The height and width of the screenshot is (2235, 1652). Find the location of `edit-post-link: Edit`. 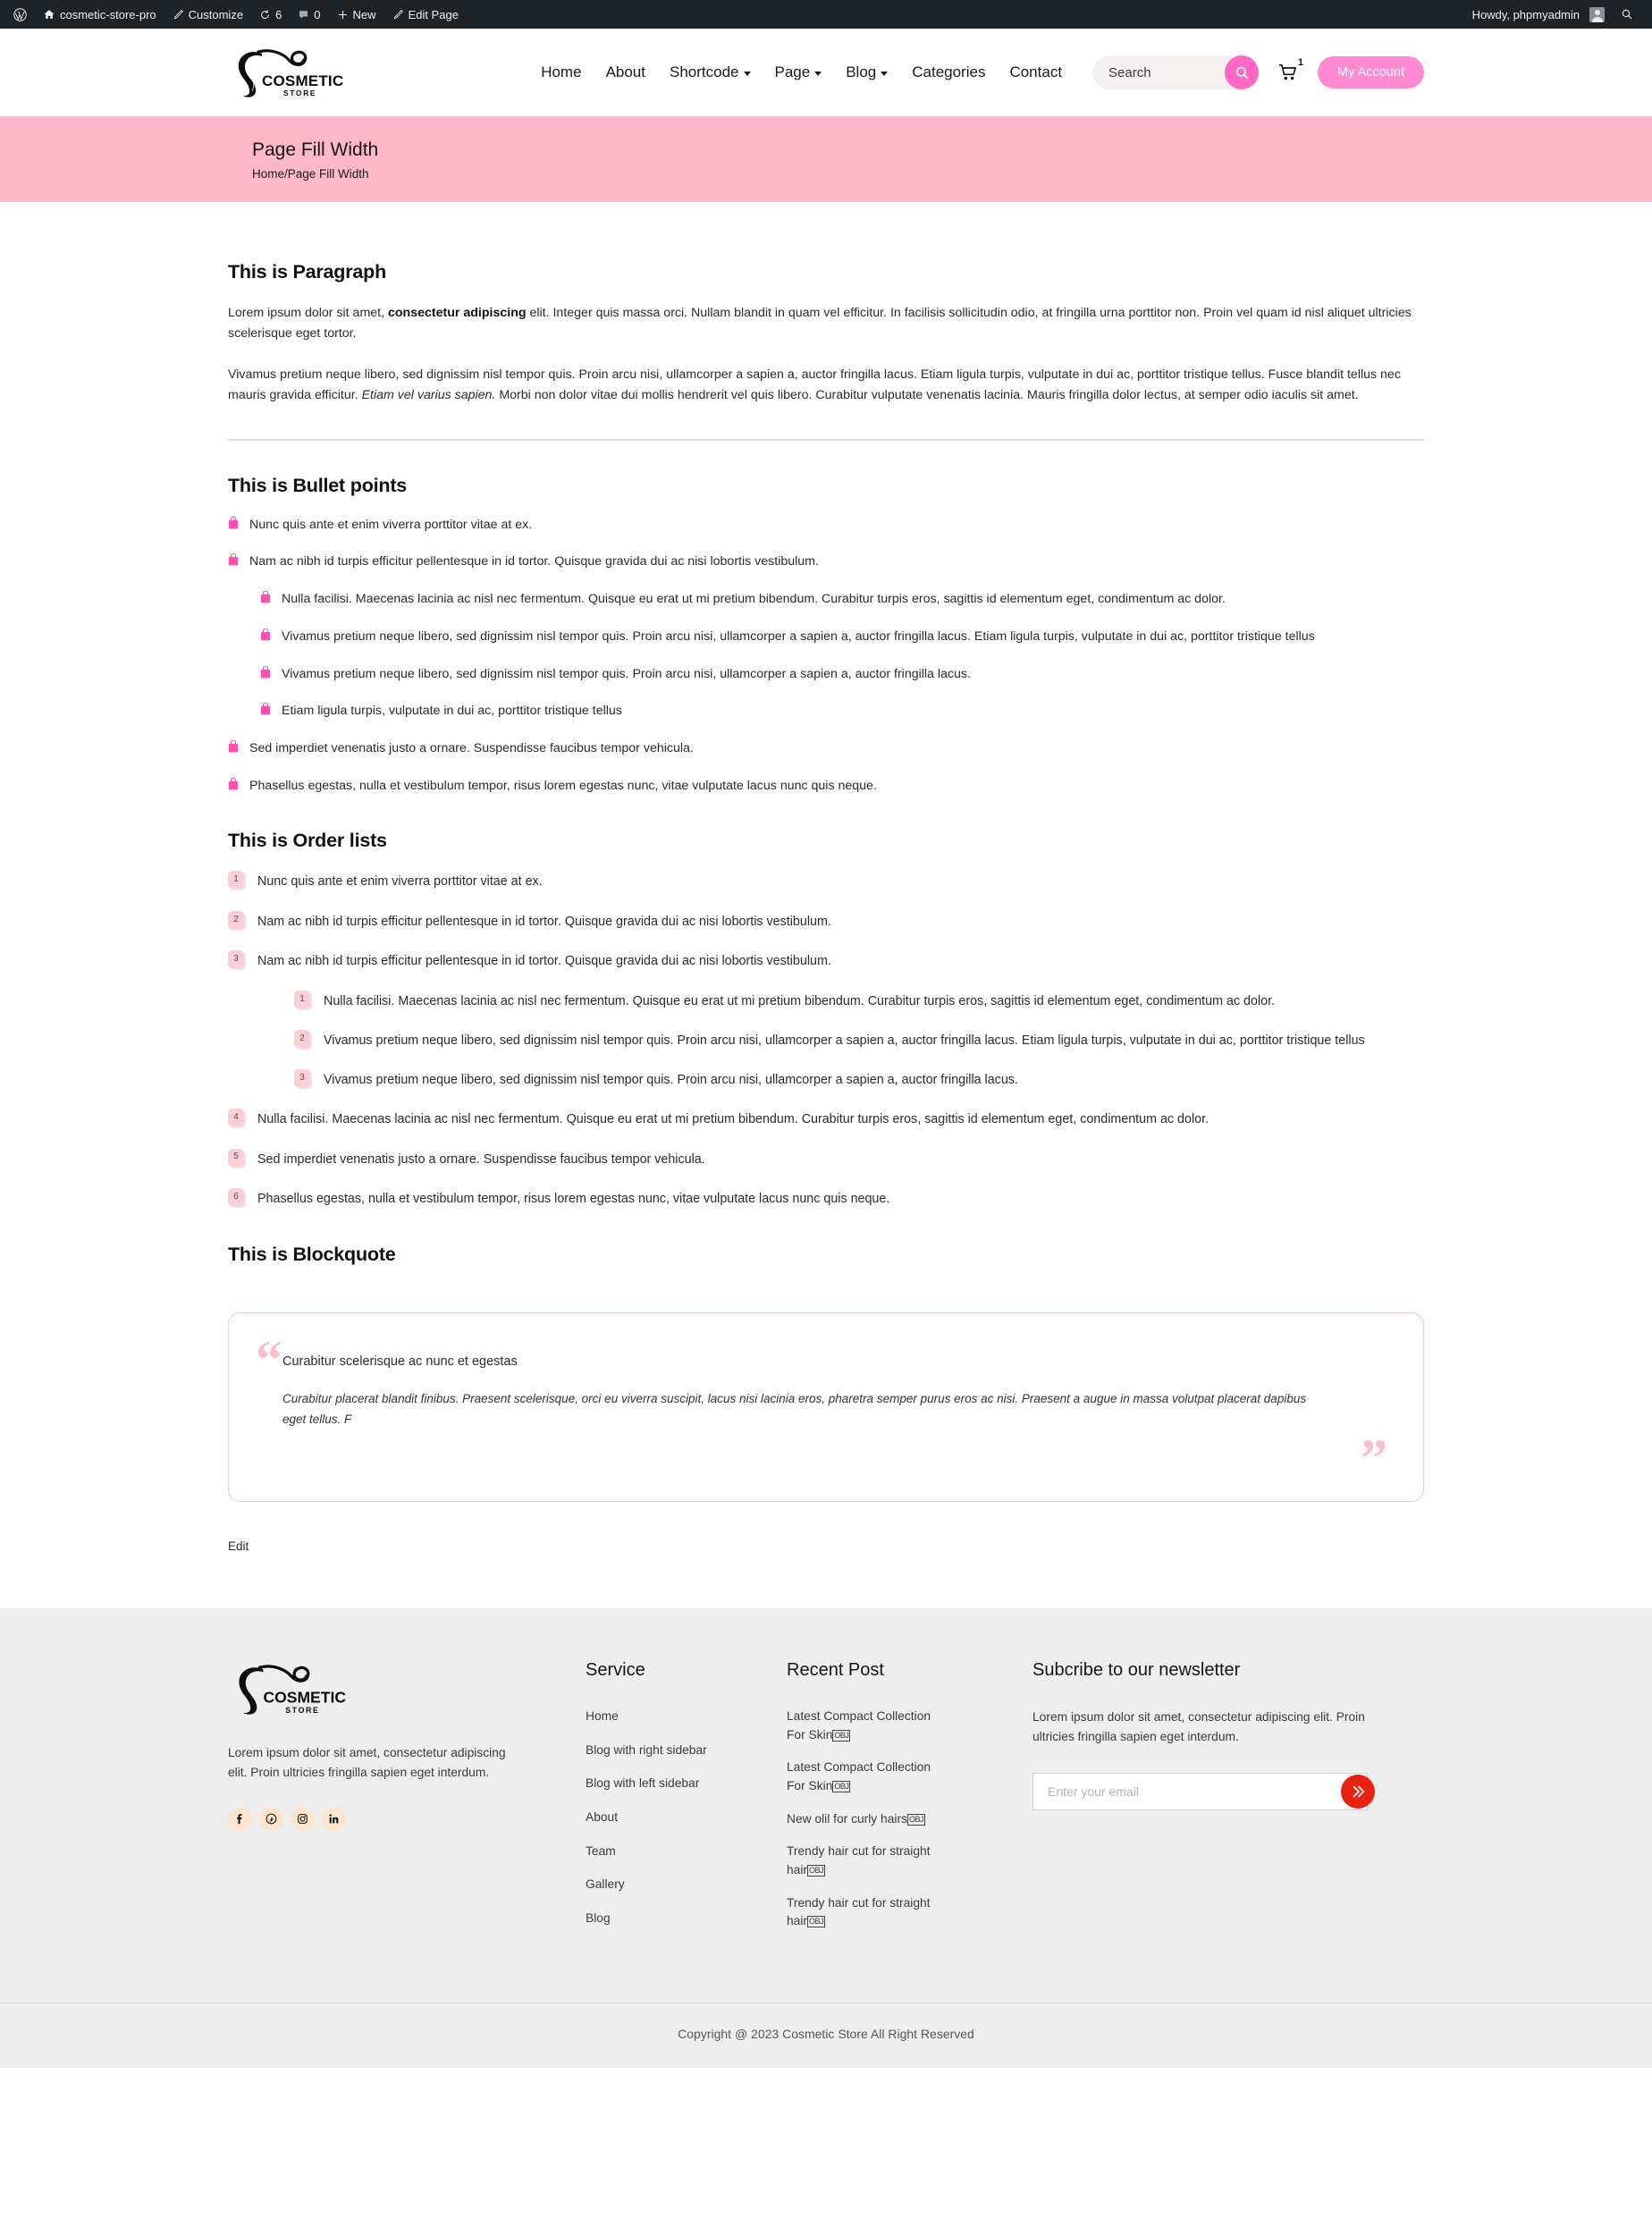

edit-post-link: Edit is located at coordinates (238, 1546).